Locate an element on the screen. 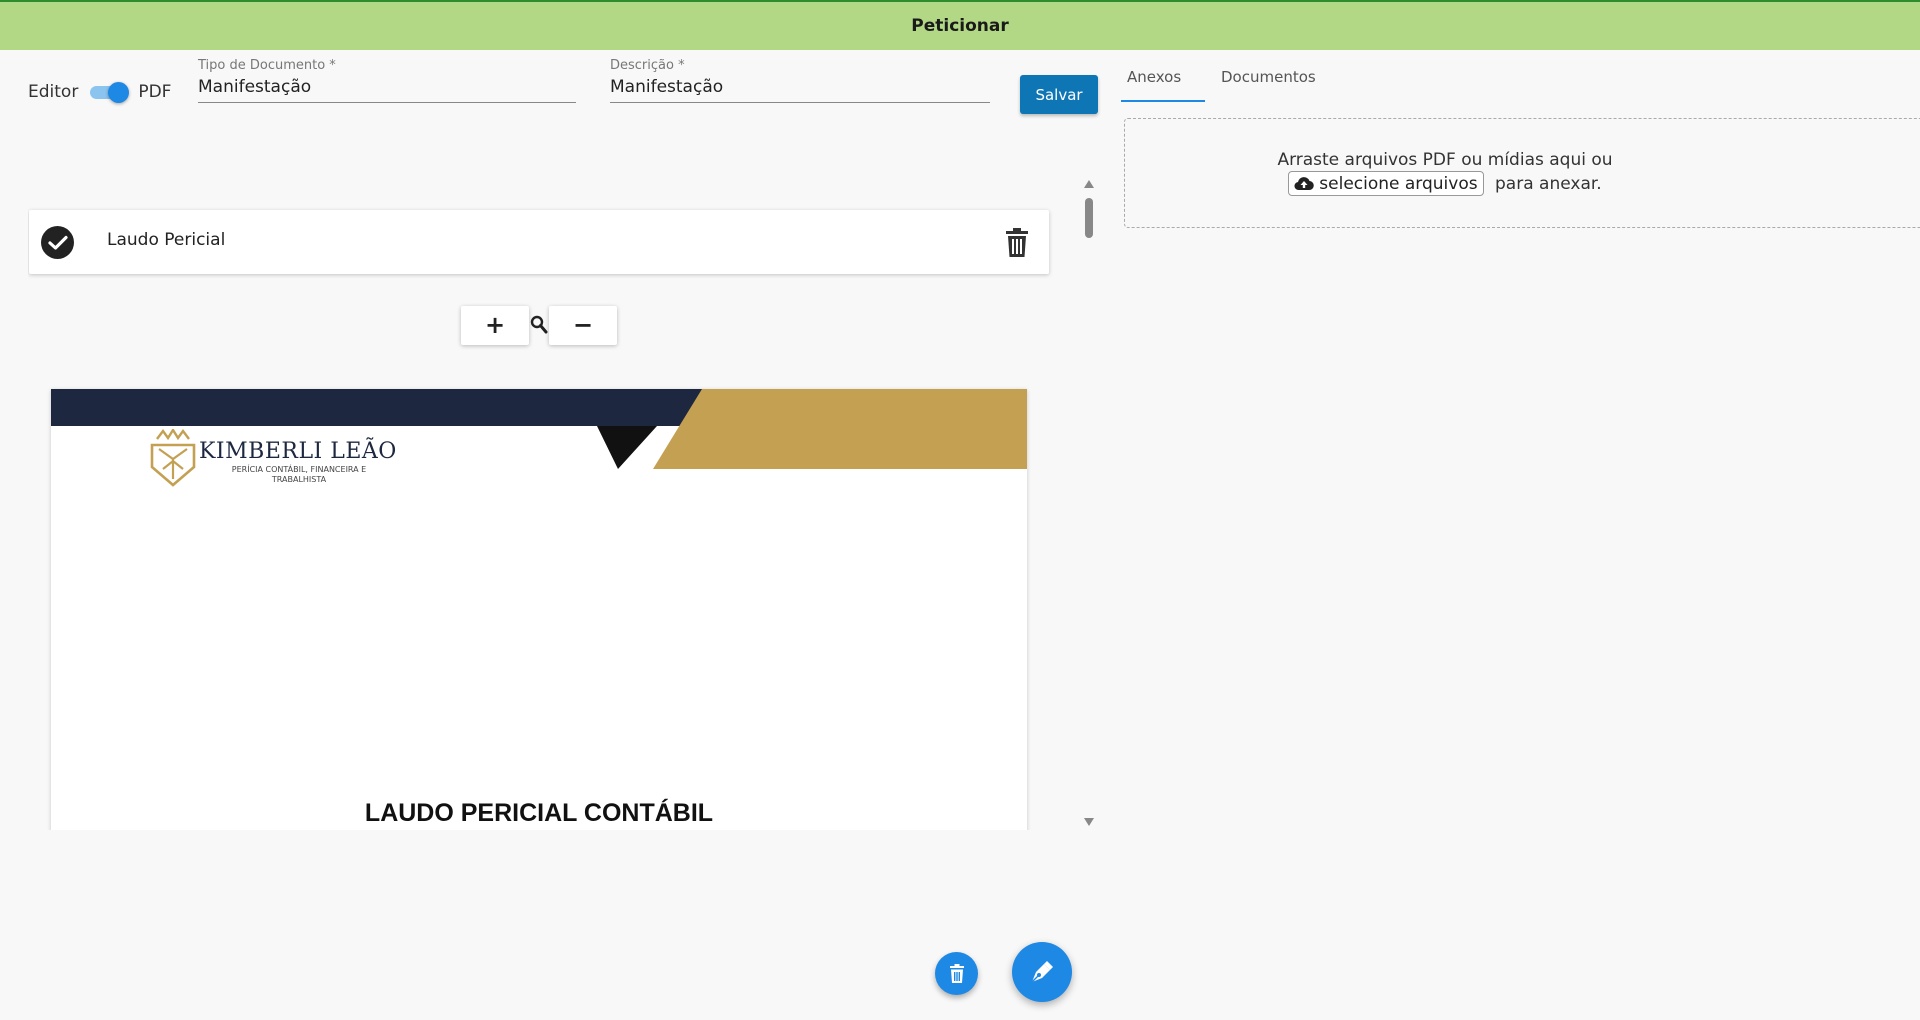  scroll-up-arrow-icon is located at coordinates (1089, 184).